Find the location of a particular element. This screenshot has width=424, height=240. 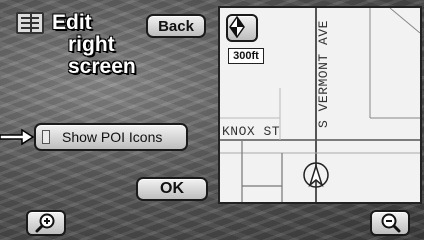

zoom-out-button is located at coordinates (390, 223).